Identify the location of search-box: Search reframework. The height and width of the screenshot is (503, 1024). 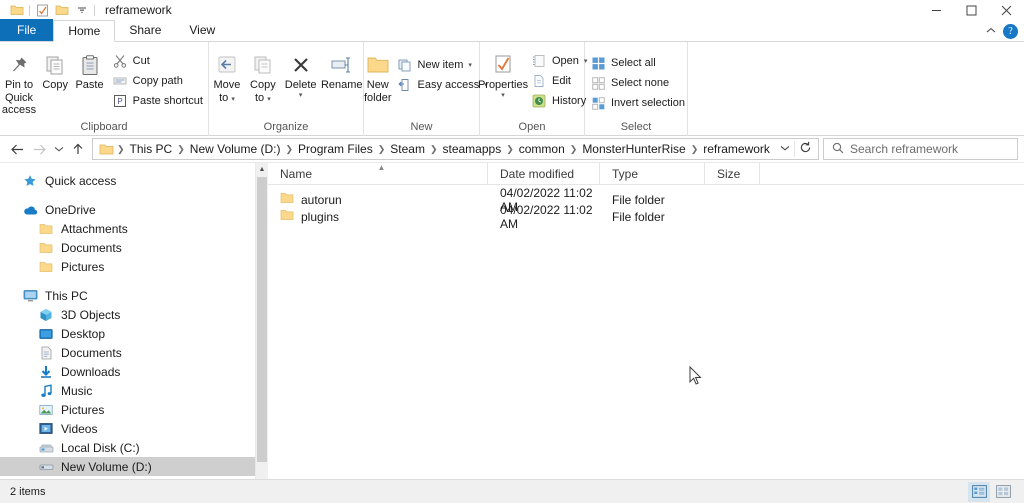
(920, 149).